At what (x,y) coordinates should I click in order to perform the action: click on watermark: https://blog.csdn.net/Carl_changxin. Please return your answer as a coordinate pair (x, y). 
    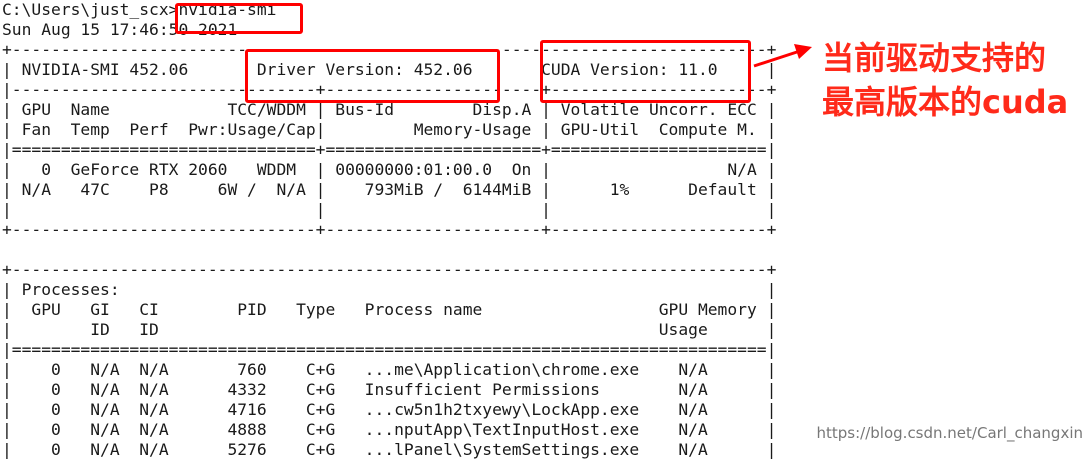
    Looking at the image, I should click on (949, 433).